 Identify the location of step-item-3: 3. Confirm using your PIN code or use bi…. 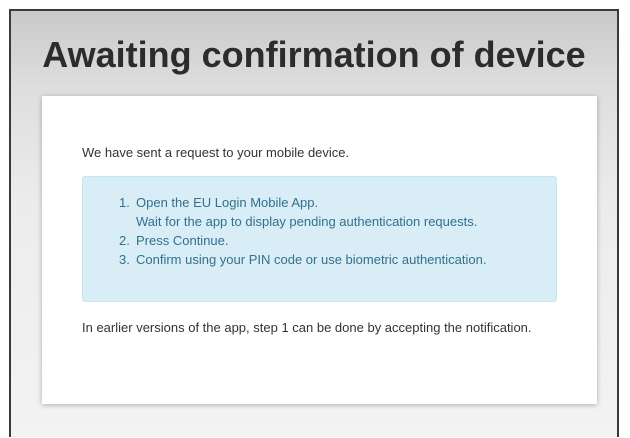
(302, 259).